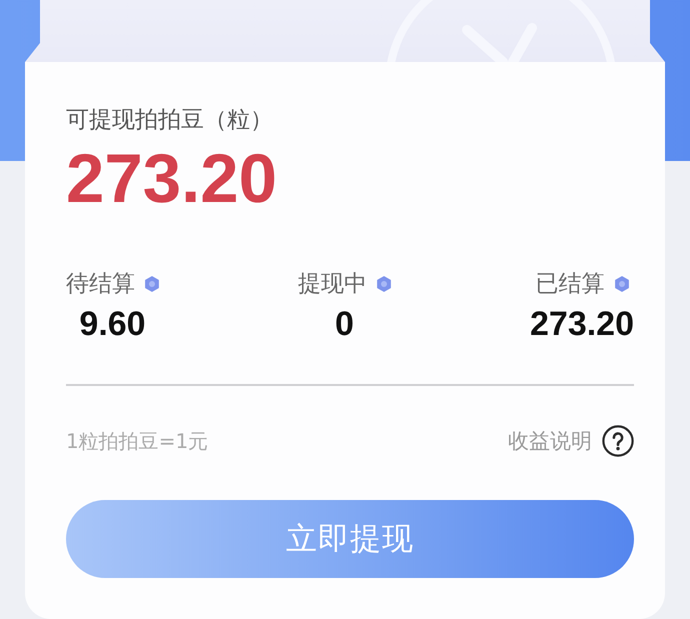  What do you see at coordinates (137, 441) in the screenshot?
I see `exchange-rate-text: 1粒拍拍豆=1元` at bounding box center [137, 441].